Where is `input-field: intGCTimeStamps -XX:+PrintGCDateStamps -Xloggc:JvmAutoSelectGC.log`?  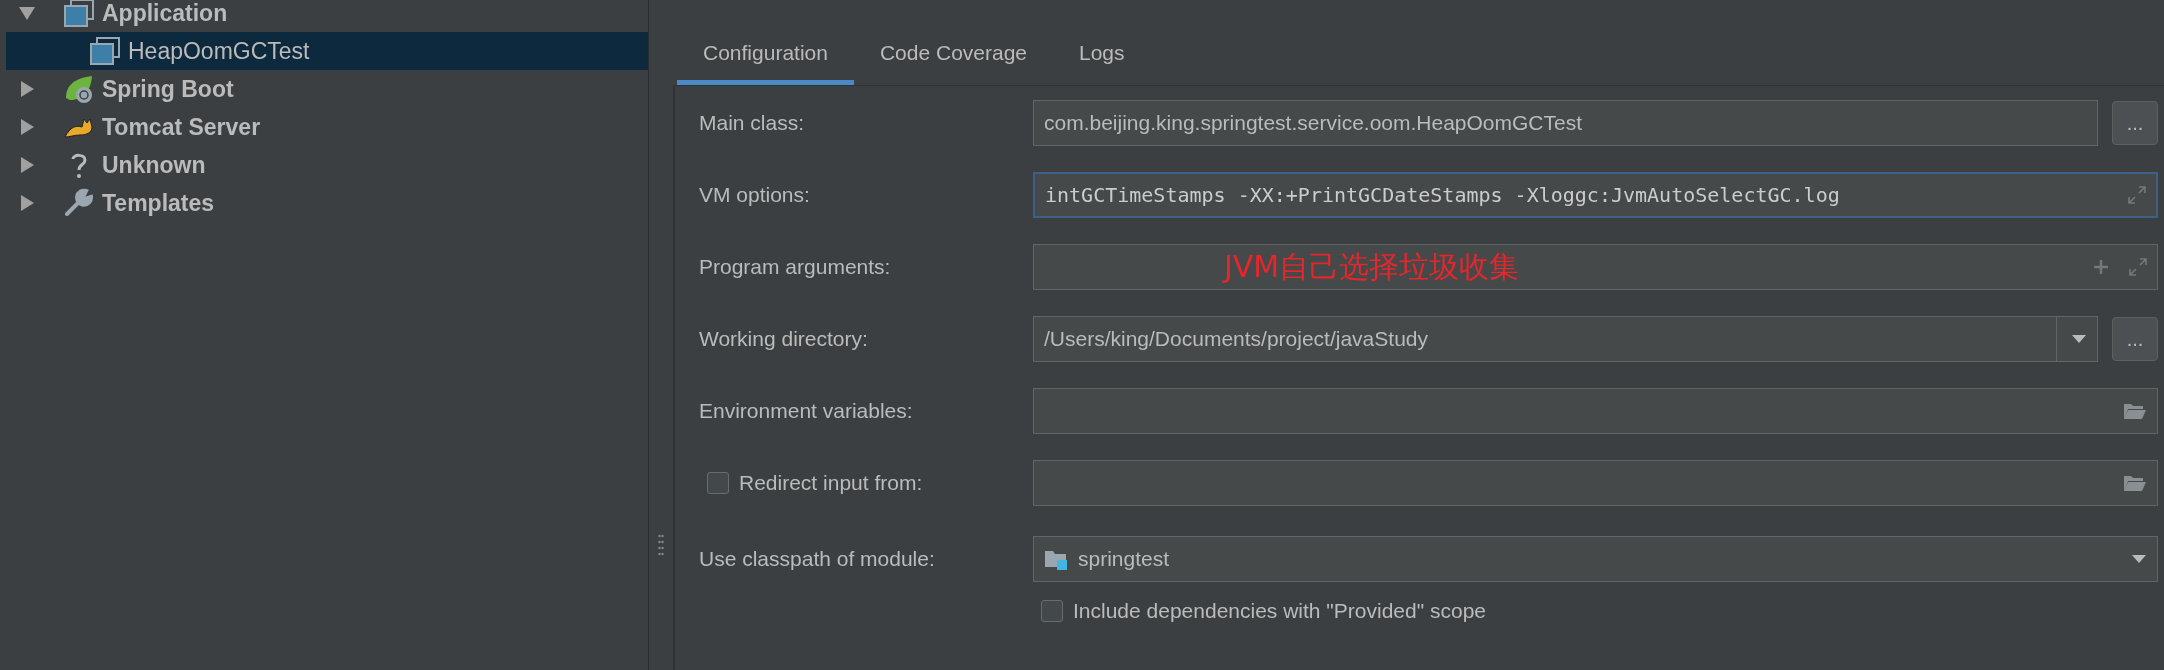 input-field: intGCTimeStamps -XX:+PrintGCDateStamps -Xloggc:JvmAutoSelectGC.log is located at coordinates (1595, 195).